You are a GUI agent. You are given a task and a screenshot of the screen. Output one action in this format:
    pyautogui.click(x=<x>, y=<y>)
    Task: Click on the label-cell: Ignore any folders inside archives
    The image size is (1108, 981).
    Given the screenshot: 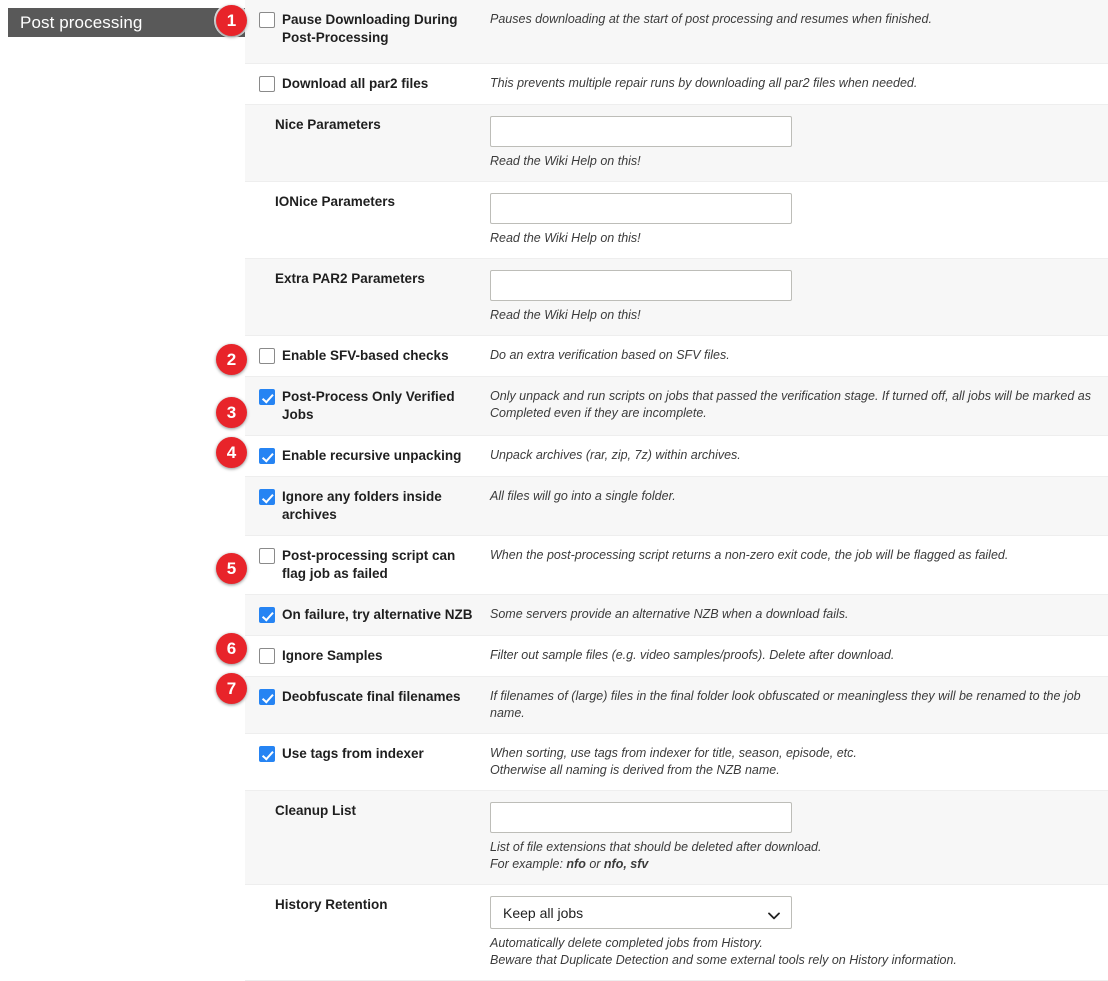 What is the action you would take?
    pyautogui.click(x=367, y=506)
    